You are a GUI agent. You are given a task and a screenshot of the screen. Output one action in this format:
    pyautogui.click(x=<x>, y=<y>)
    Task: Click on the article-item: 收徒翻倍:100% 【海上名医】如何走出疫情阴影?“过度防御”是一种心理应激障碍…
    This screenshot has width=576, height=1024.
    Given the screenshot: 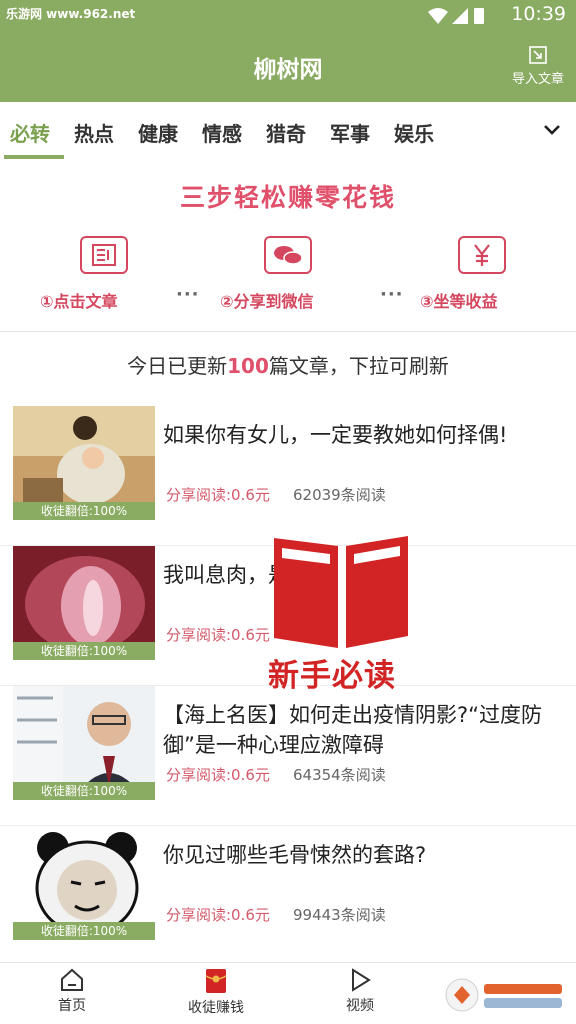 What is the action you would take?
    pyautogui.click(x=288, y=756)
    